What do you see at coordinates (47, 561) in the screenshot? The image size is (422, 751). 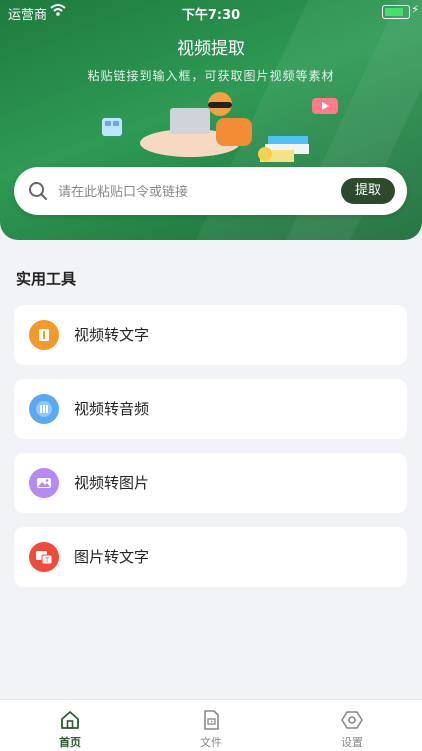 I see `svg-text: T` at bounding box center [47, 561].